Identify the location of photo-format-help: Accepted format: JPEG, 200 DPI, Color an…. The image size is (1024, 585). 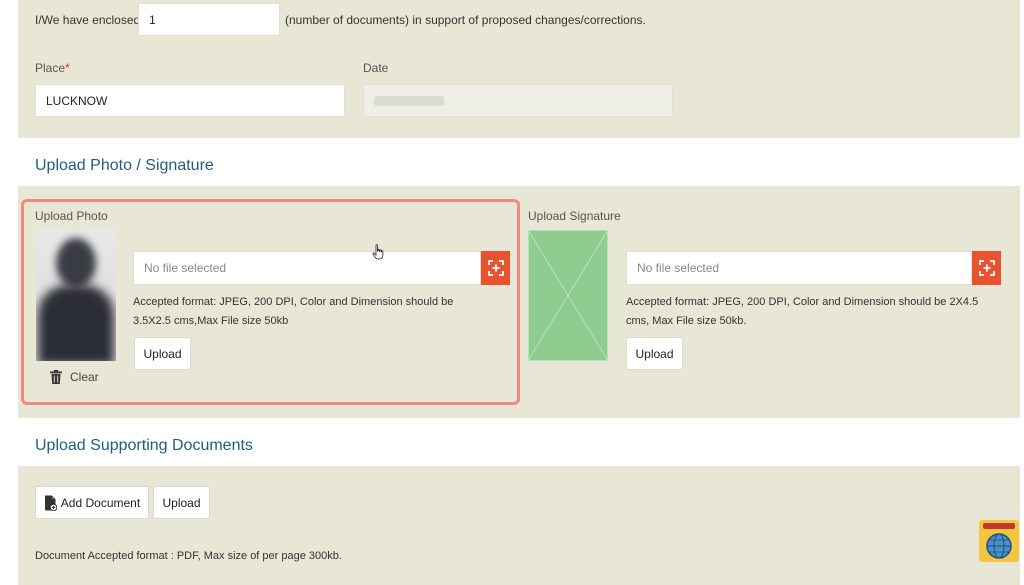
(293, 311).